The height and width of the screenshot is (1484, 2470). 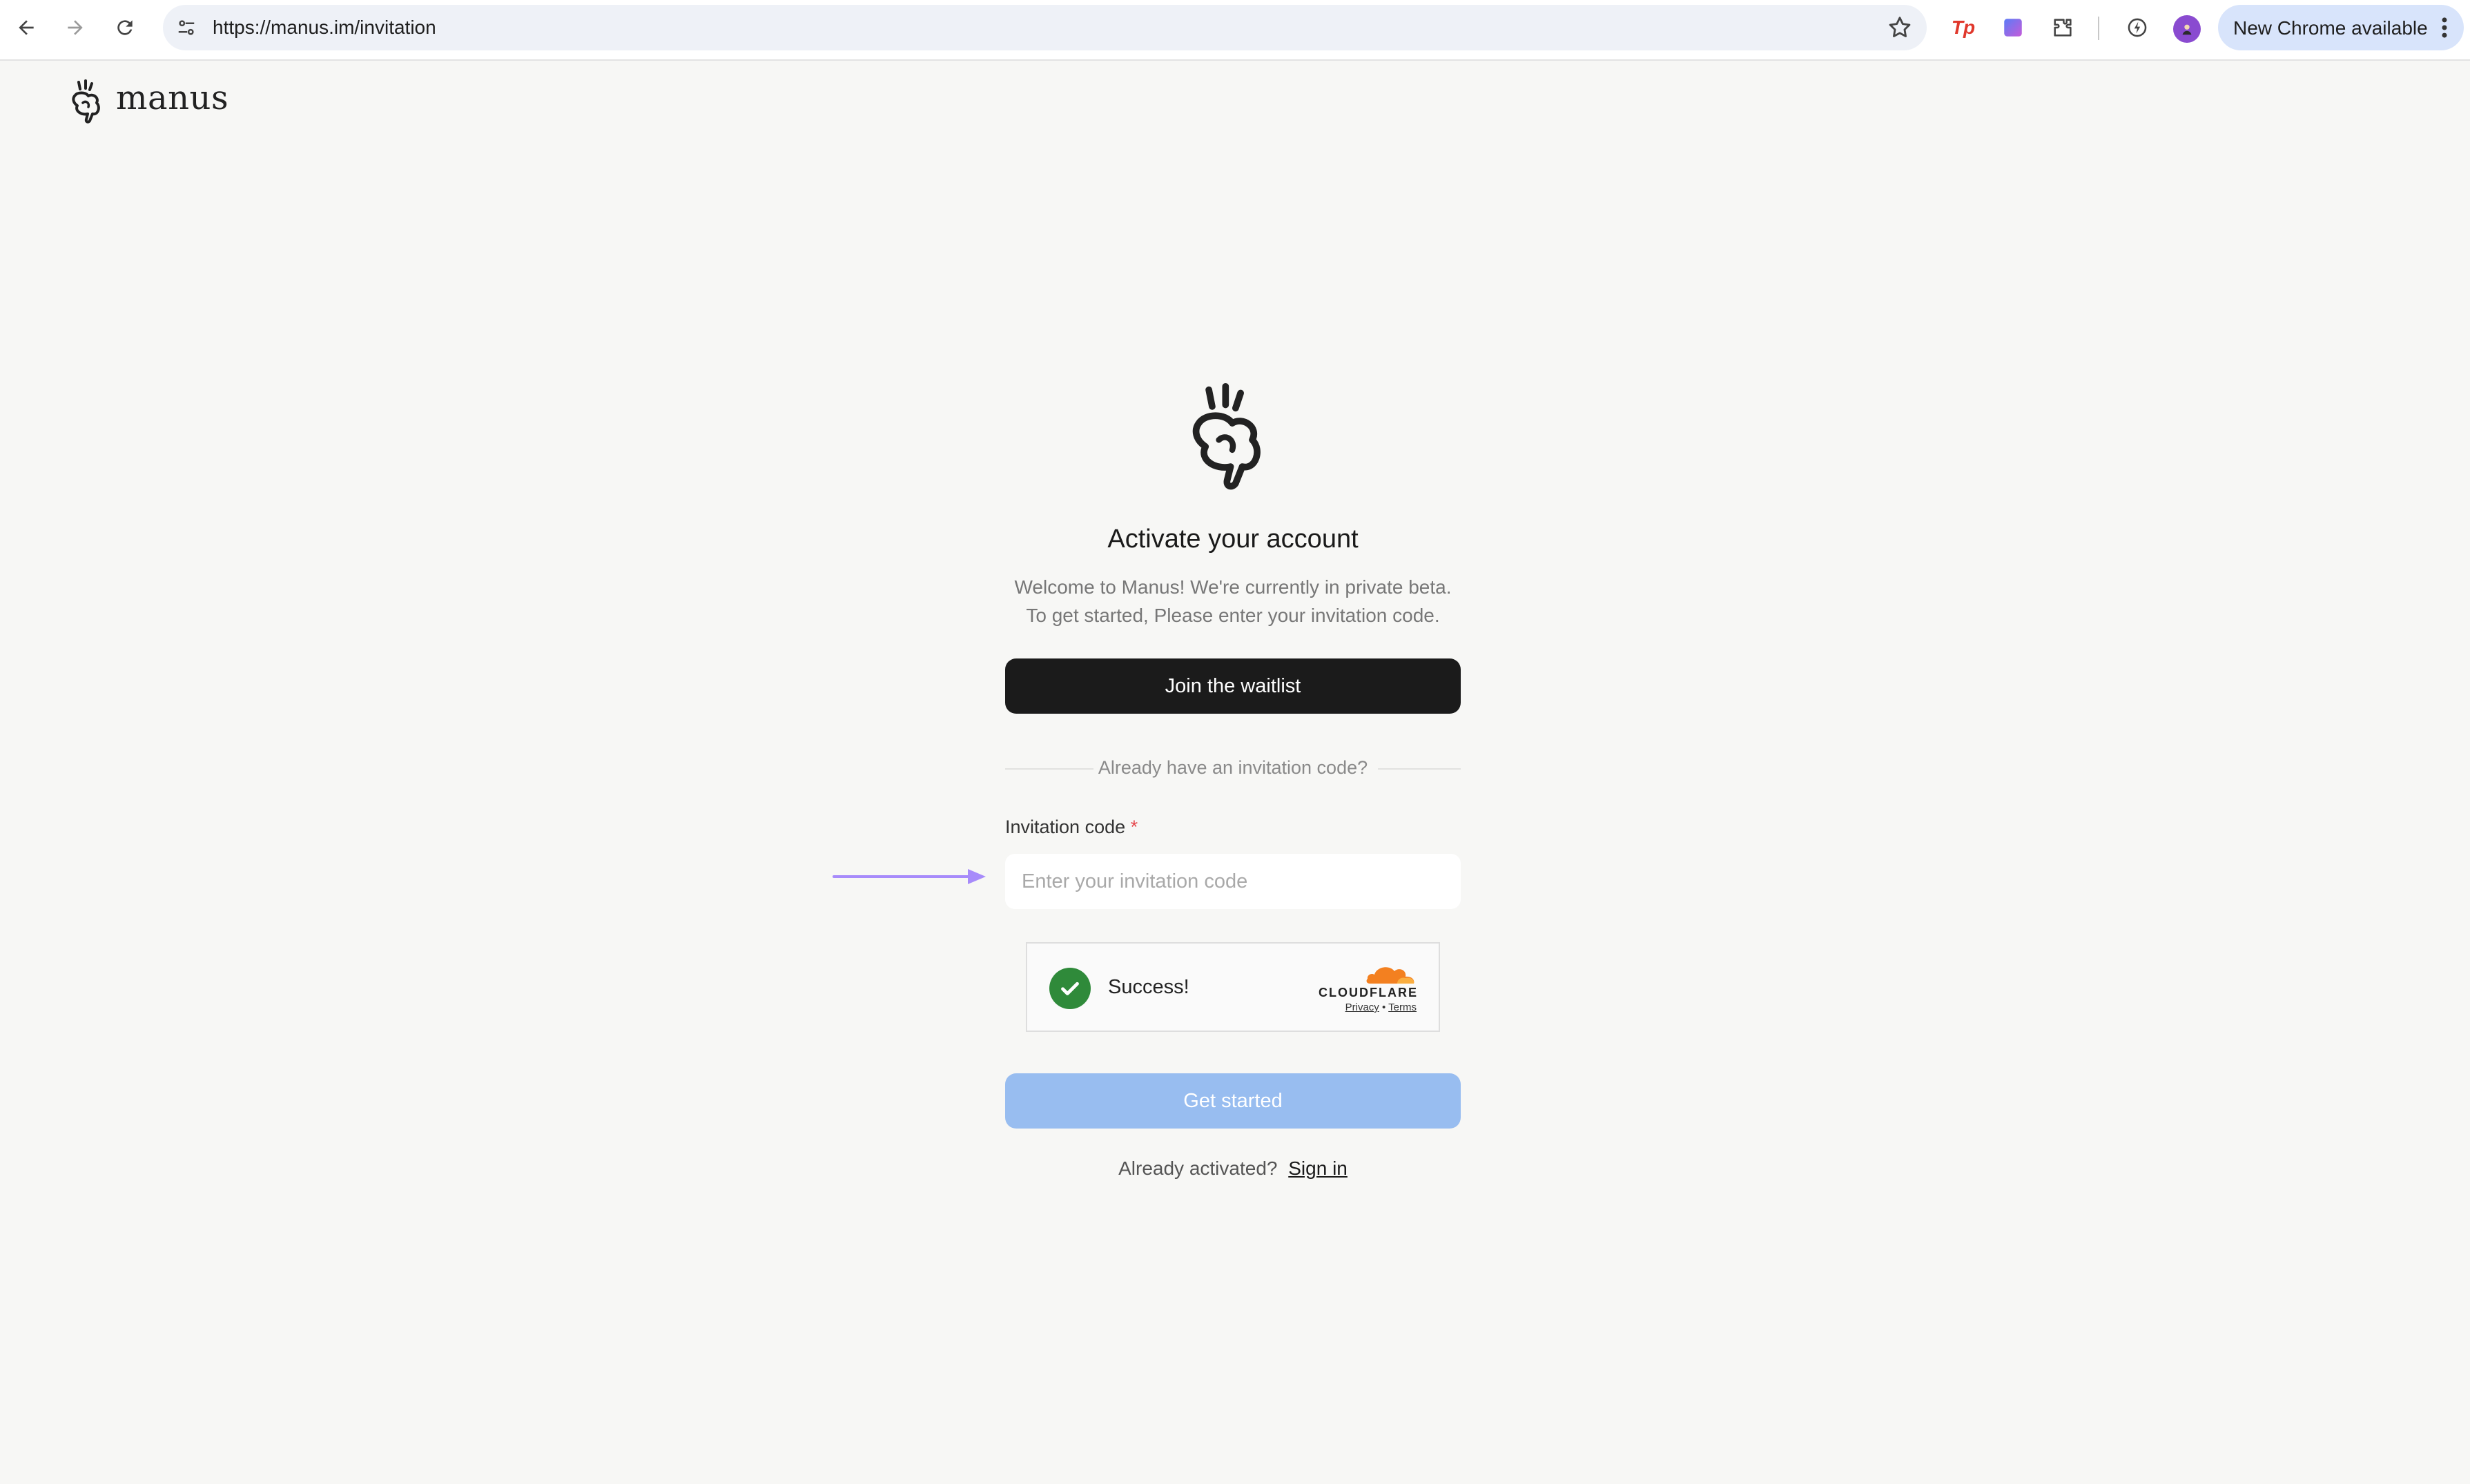 I want to click on puzzle-extension-icon, so click(x=2063, y=27).